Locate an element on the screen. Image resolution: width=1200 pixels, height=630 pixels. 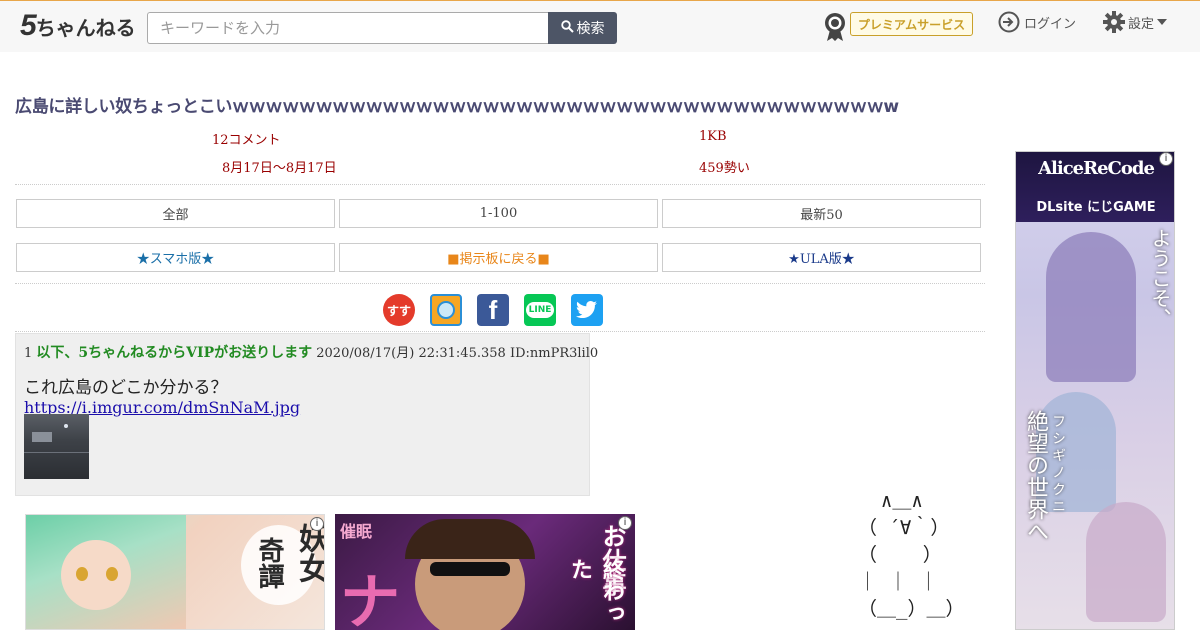
settings-menu: 設定 is located at coordinates (1135, 22).